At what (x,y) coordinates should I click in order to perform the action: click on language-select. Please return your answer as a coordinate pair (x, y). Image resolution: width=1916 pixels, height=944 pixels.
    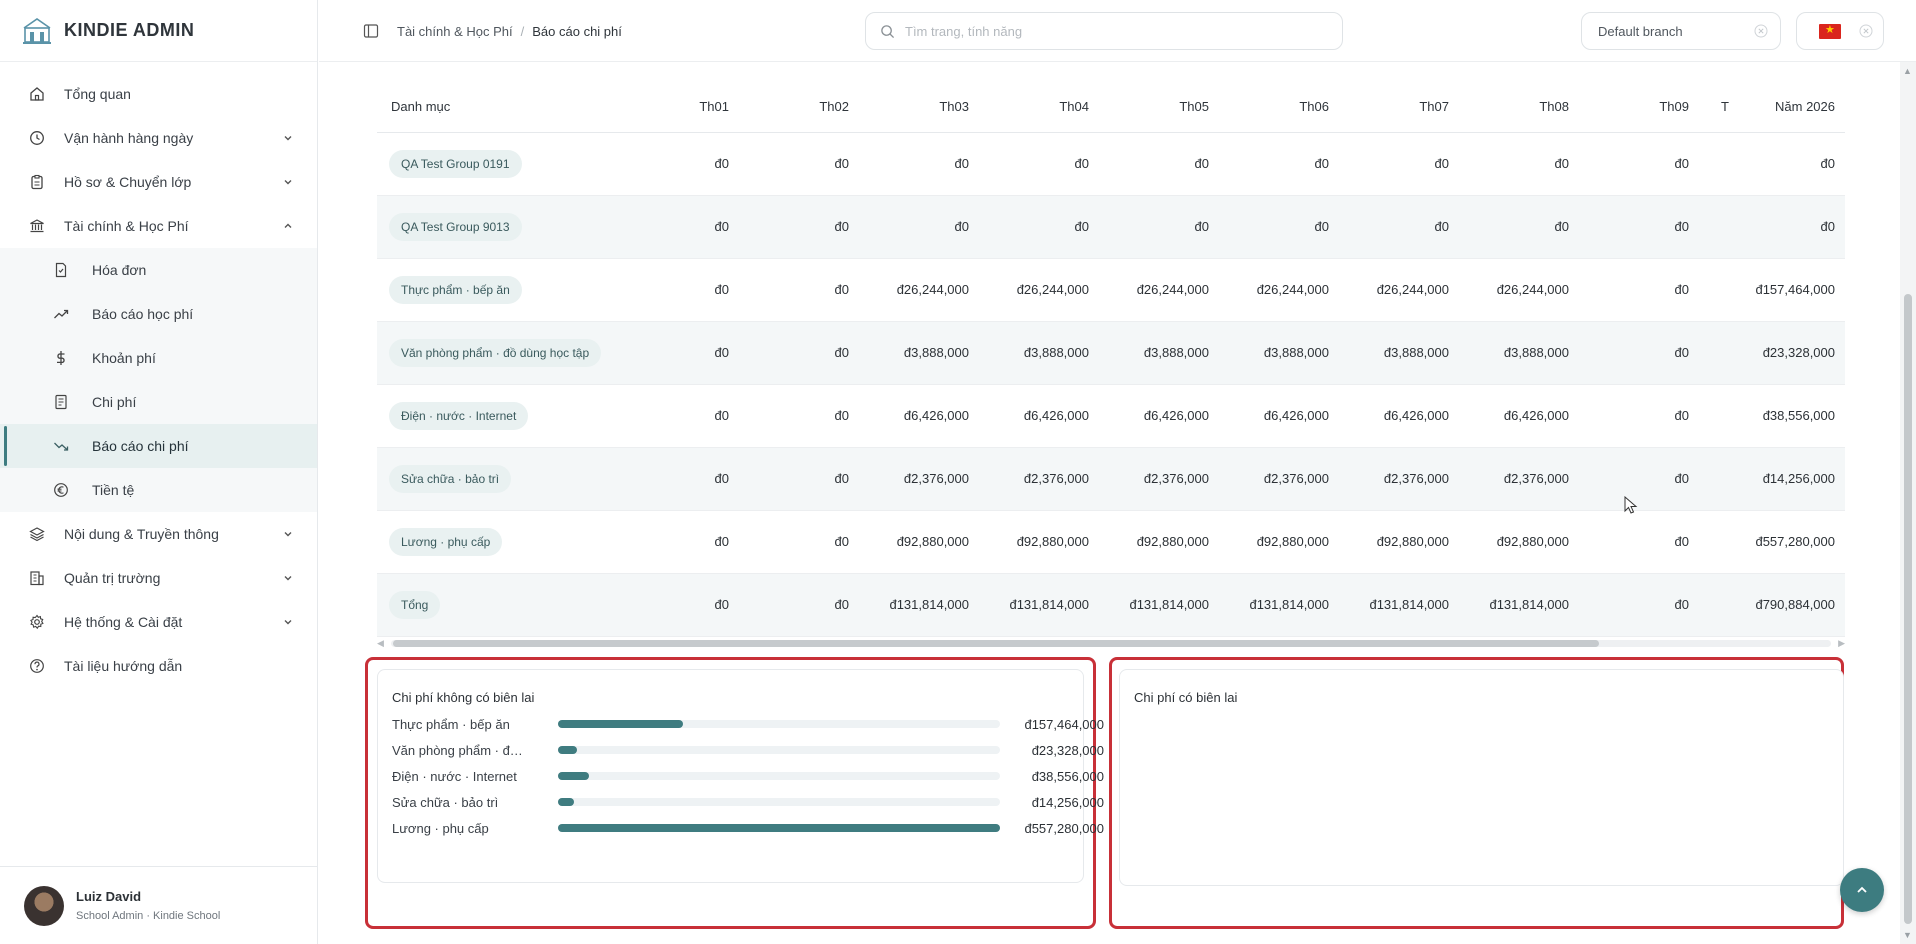
    Looking at the image, I should click on (1840, 31).